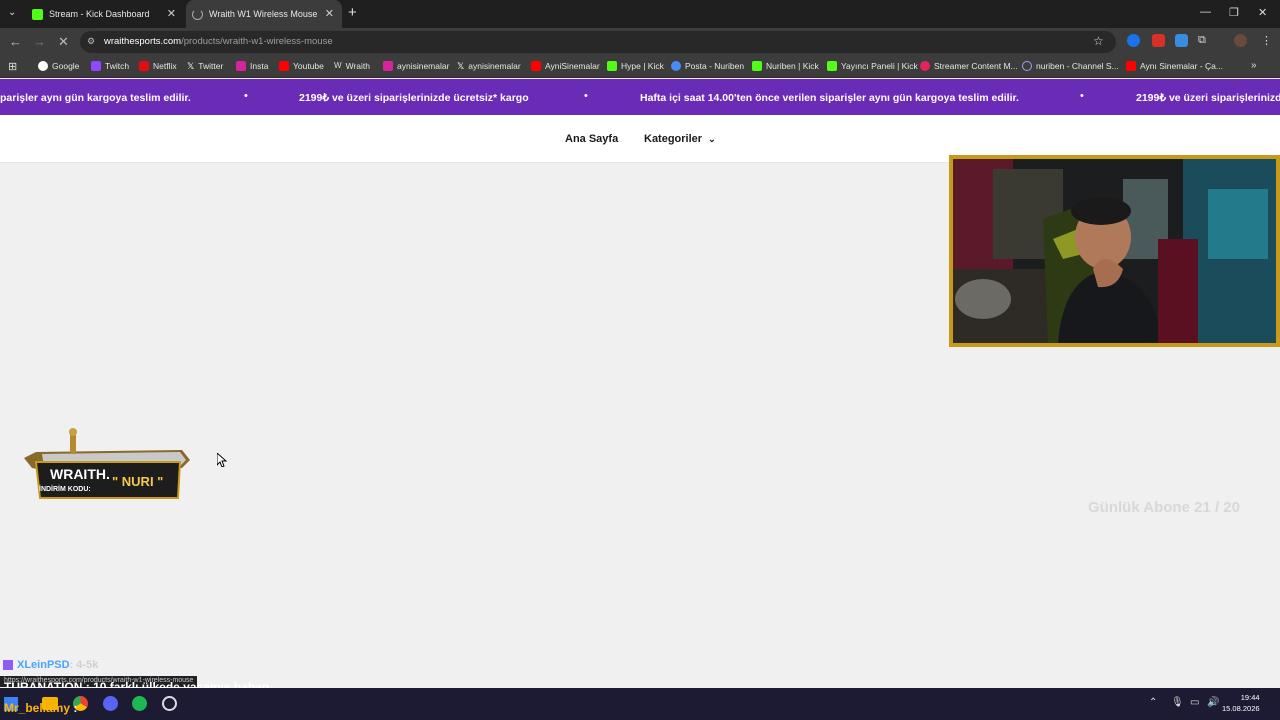 The height and width of the screenshot is (720, 1280). What do you see at coordinates (1241, 708) in the screenshot?
I see `clock-date: 15.08.2026` at bounding box center [1241, 708].